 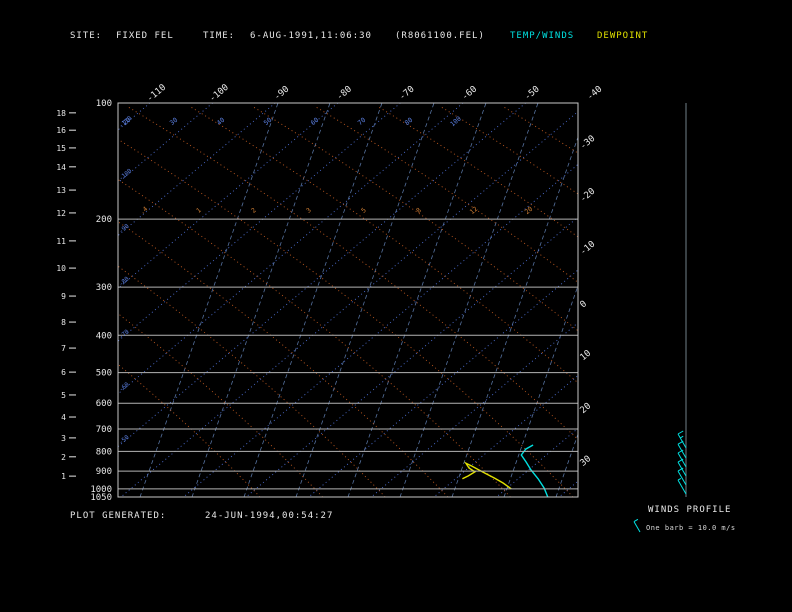 I want to click on plot-generated-label: PLOT GENERATED:, so click(x=118, y=516).